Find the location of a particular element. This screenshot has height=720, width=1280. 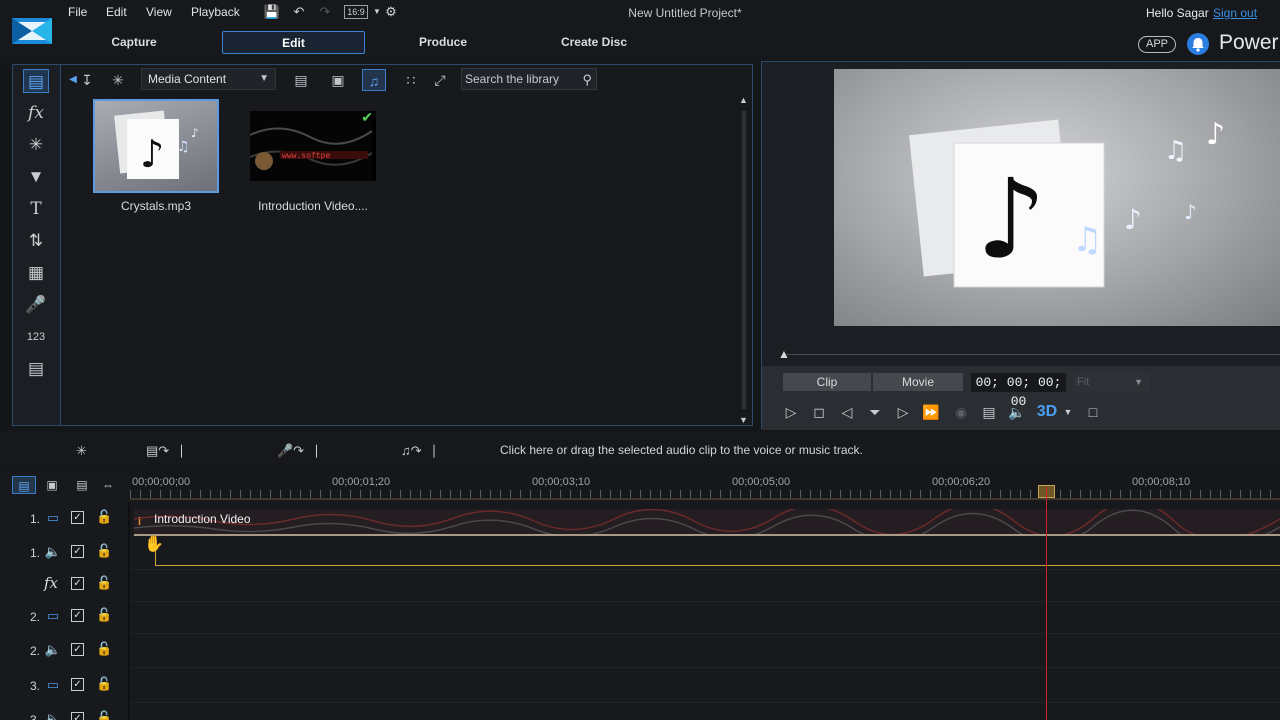

tab-produce: Produce is located at coordinates (443, 42).